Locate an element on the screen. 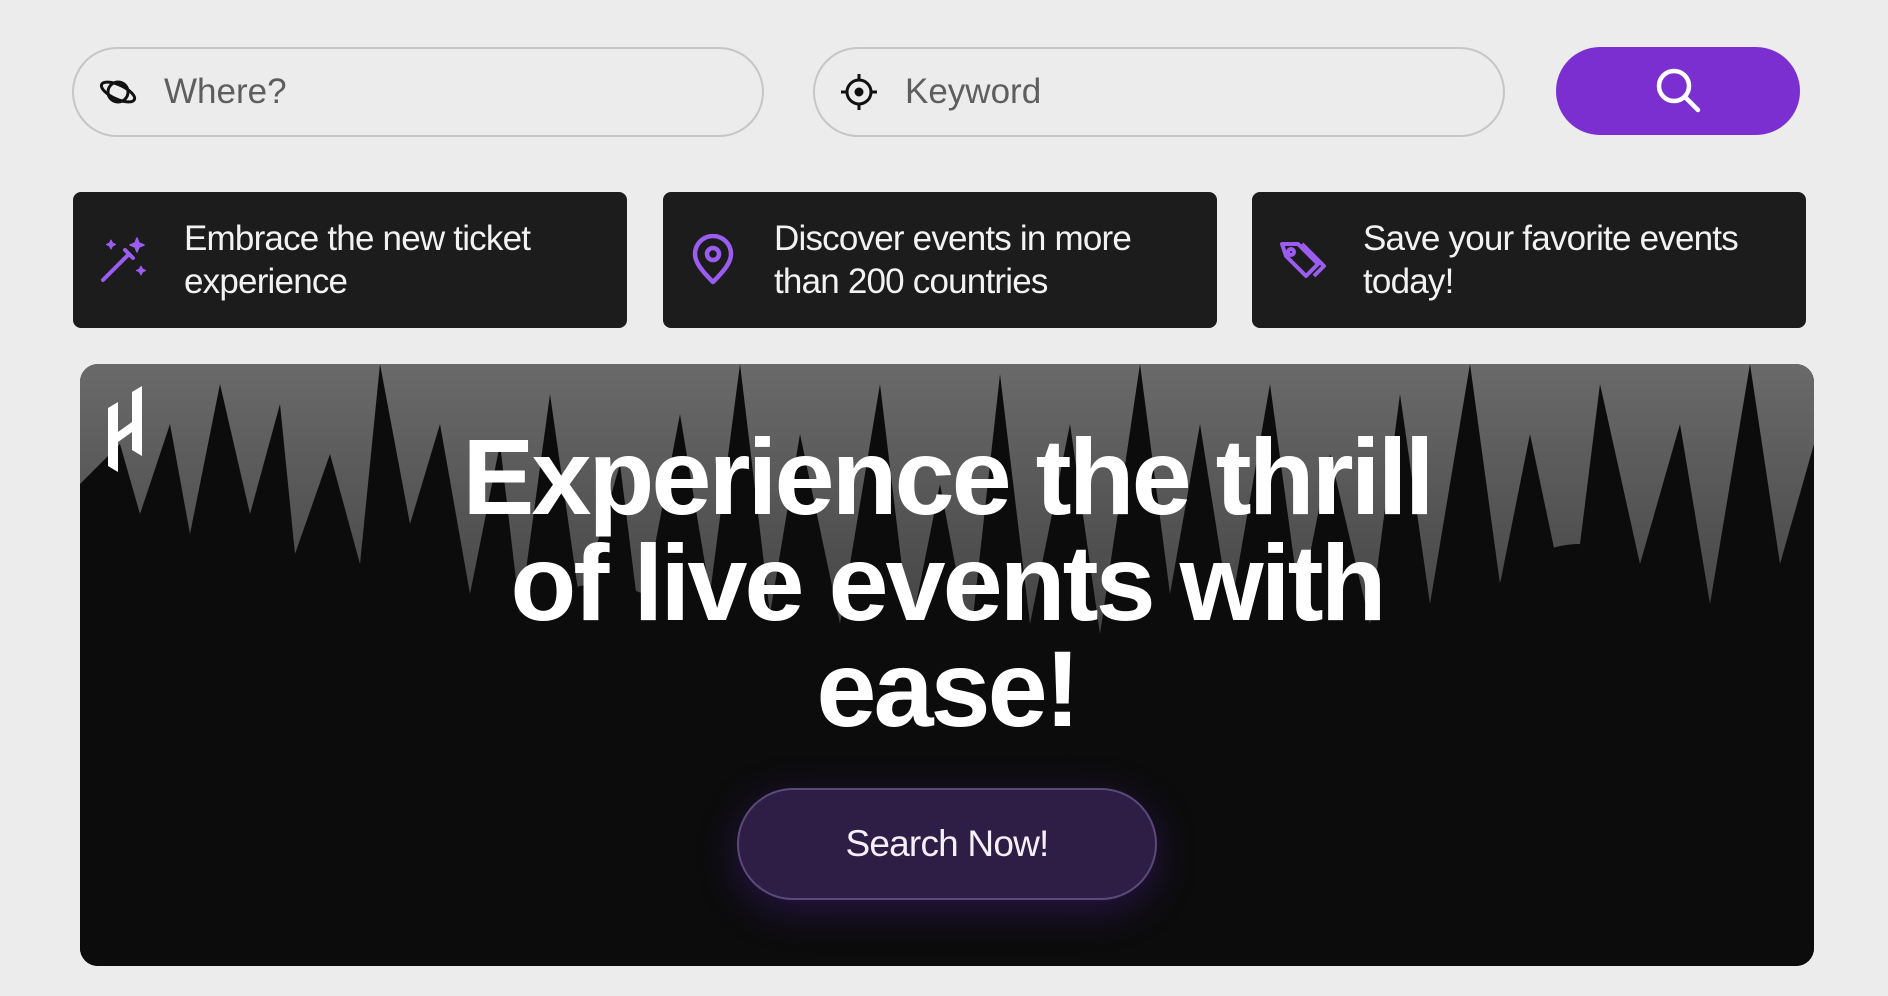  tags-icon is located at coordinates (1302, 260).